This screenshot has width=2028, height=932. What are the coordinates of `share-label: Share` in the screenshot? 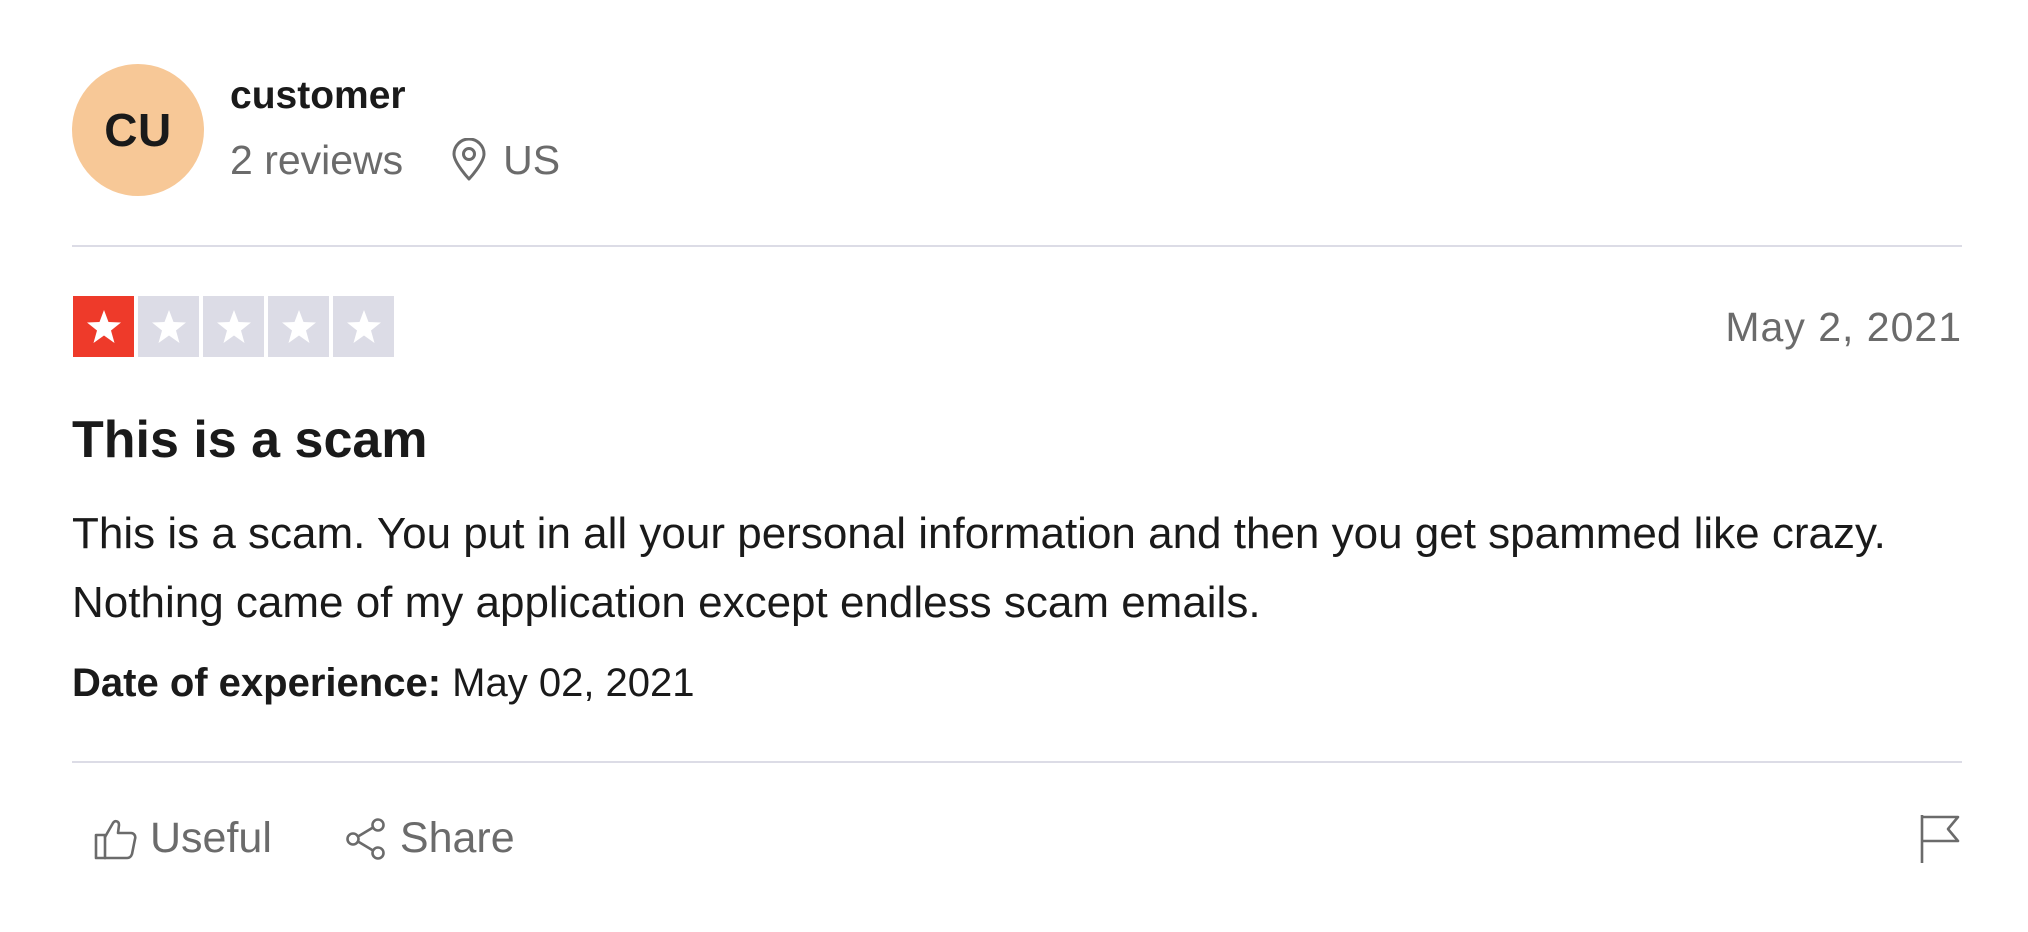 It's located at (457, 838).